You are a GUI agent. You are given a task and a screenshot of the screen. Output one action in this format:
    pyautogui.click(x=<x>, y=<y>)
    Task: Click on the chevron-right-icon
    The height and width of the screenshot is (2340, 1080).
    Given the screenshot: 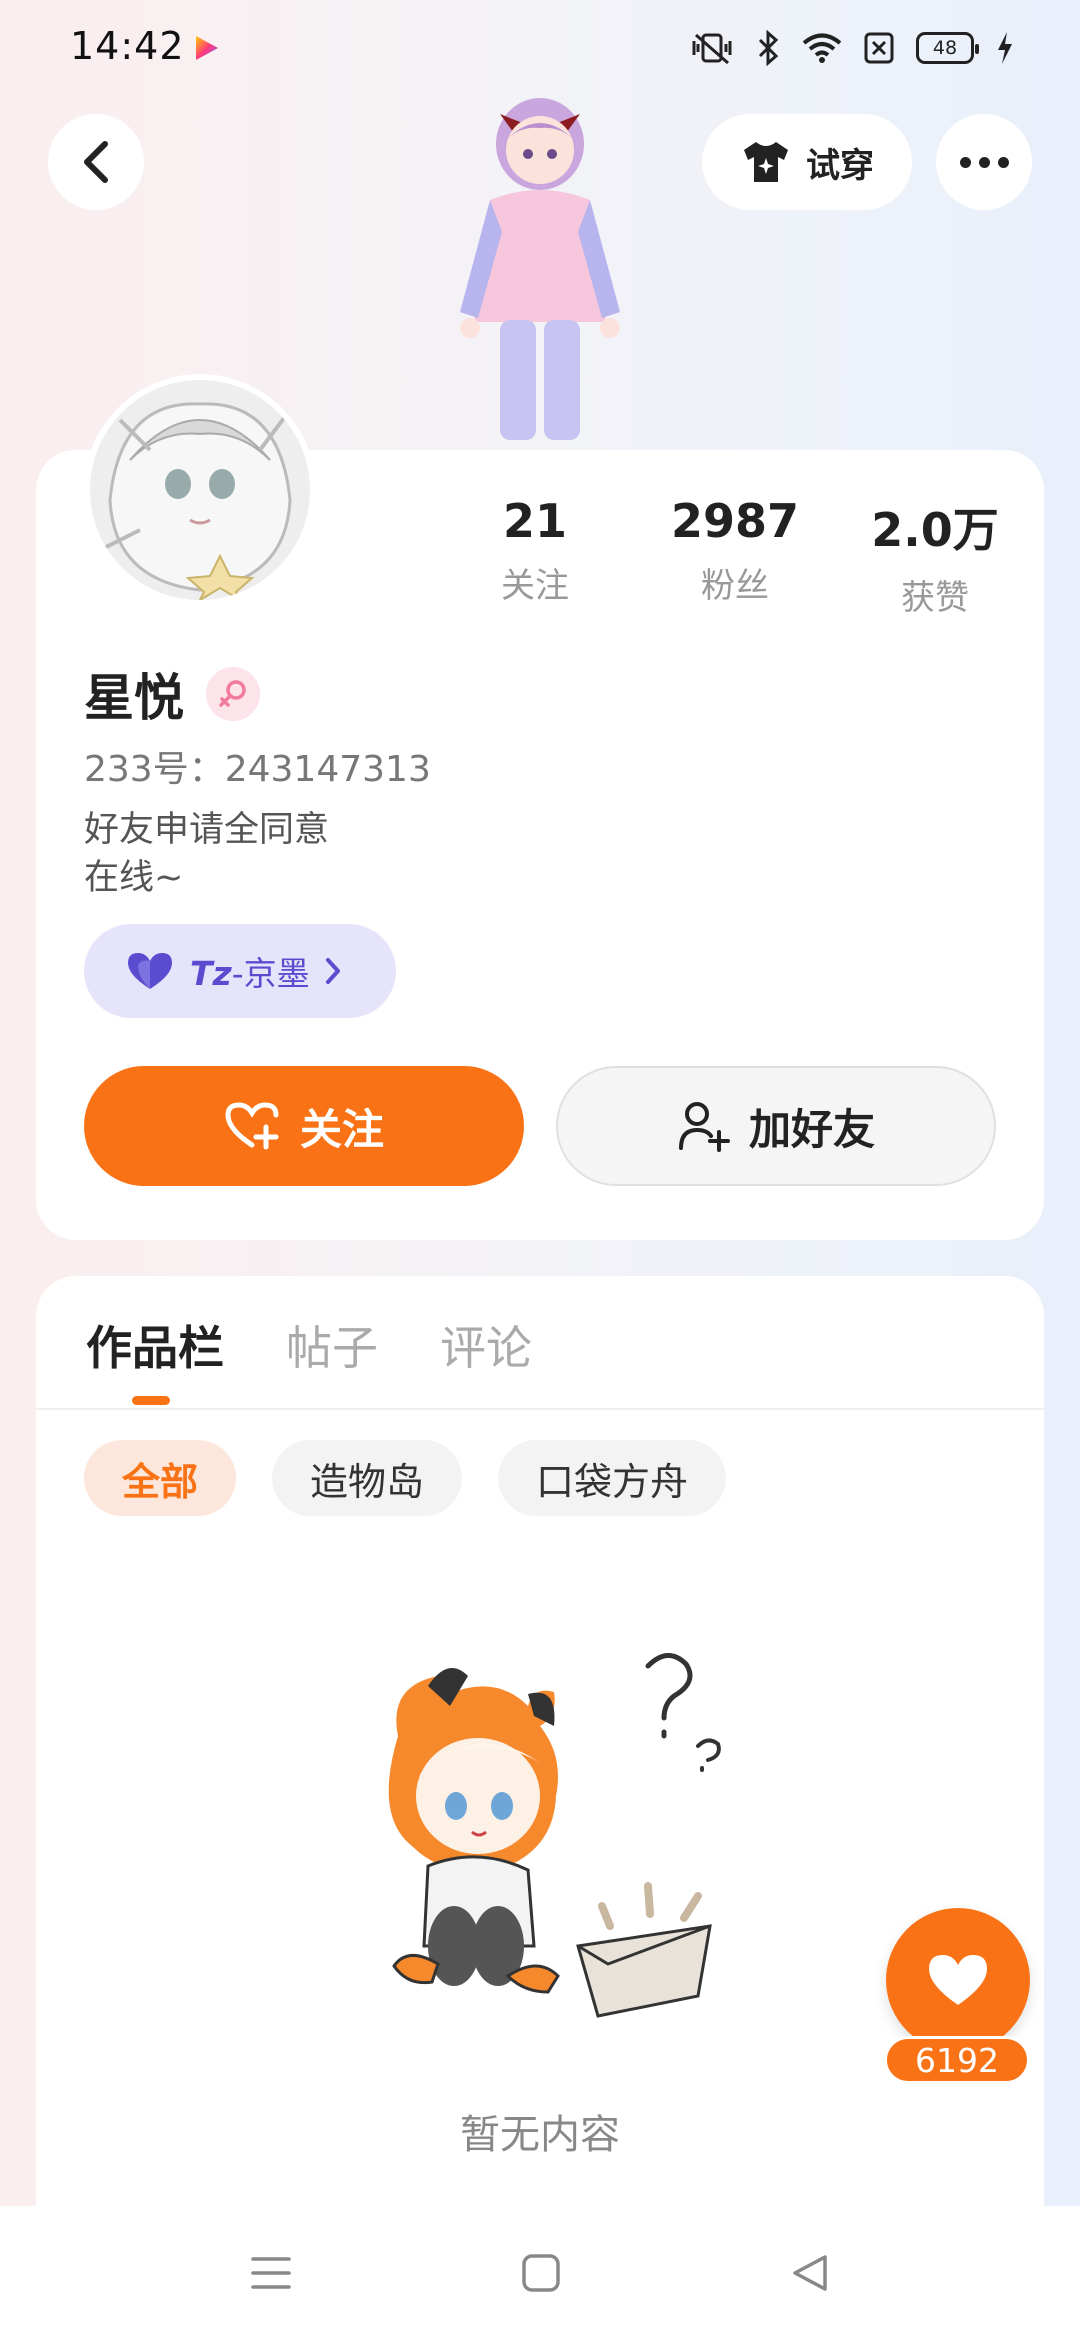 What is the action you would take?
    pyautogui.click(x=332, y=971)
    